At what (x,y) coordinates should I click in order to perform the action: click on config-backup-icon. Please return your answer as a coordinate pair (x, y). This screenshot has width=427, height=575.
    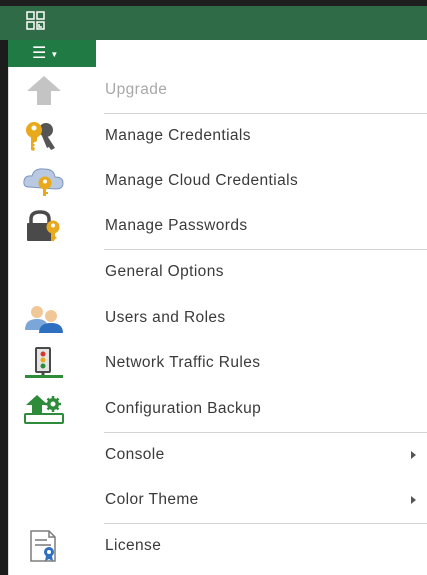
    Looking at the image, I should click on (44, 409).